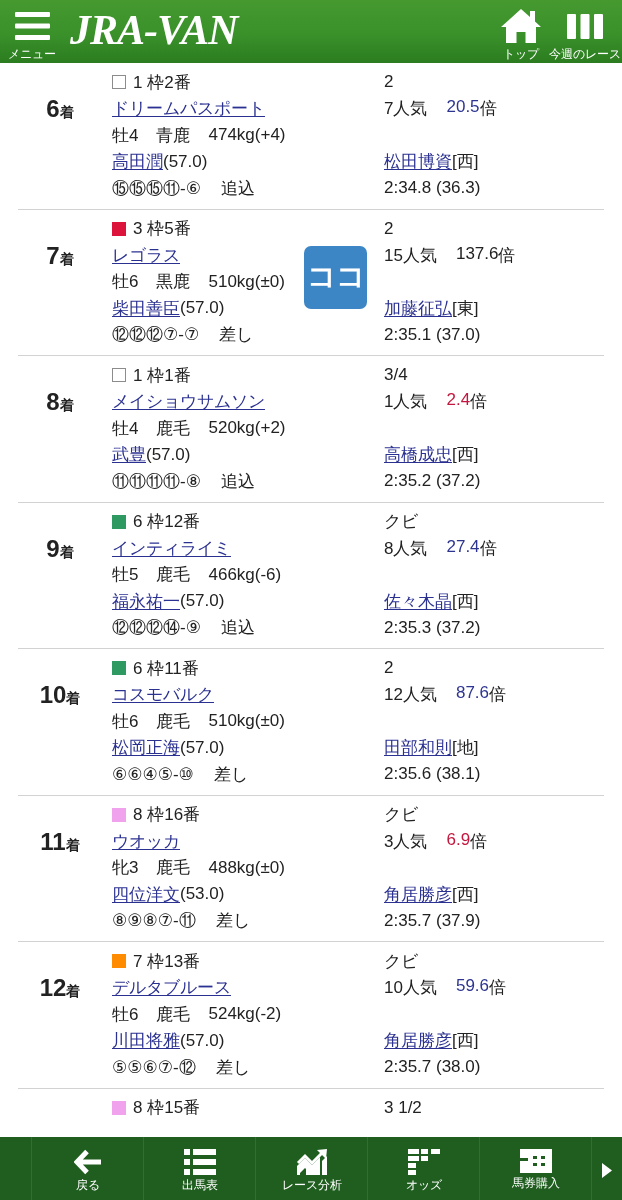  Describe the element at coordinates (60, 696) in the screenshot. I see `finish-position: 10着` at that location.